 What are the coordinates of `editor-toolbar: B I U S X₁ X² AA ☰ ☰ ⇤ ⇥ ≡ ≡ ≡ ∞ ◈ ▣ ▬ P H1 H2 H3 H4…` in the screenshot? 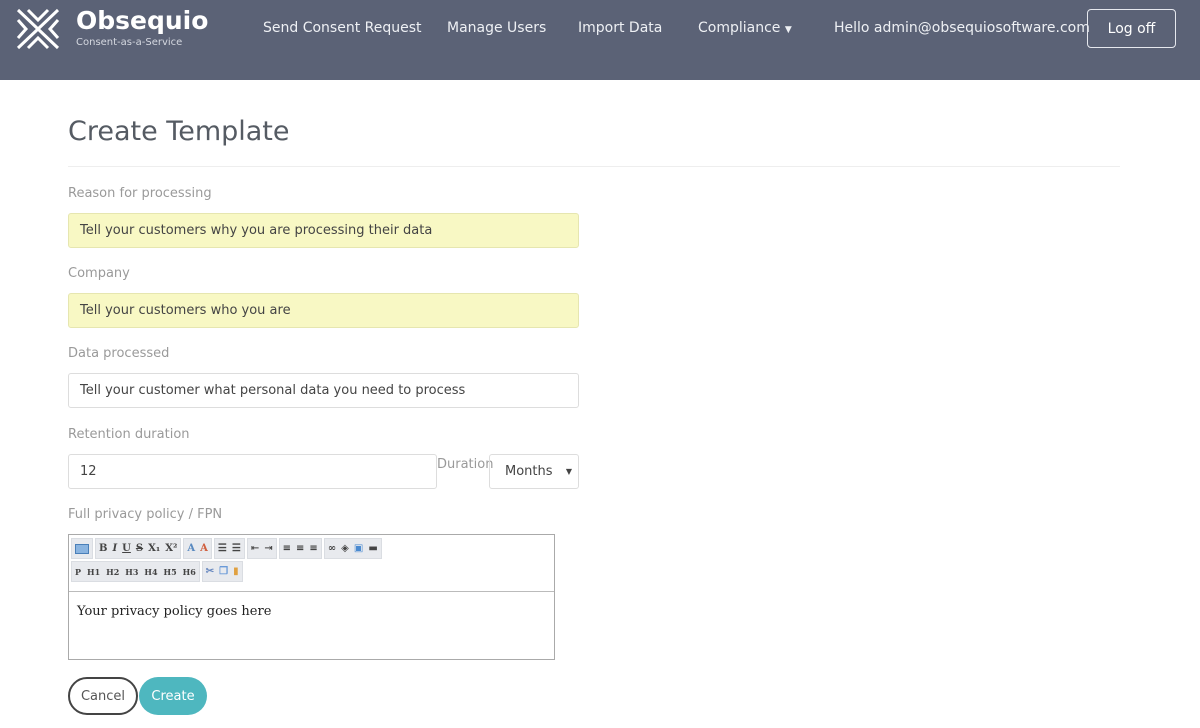 It's located at (311, 563).